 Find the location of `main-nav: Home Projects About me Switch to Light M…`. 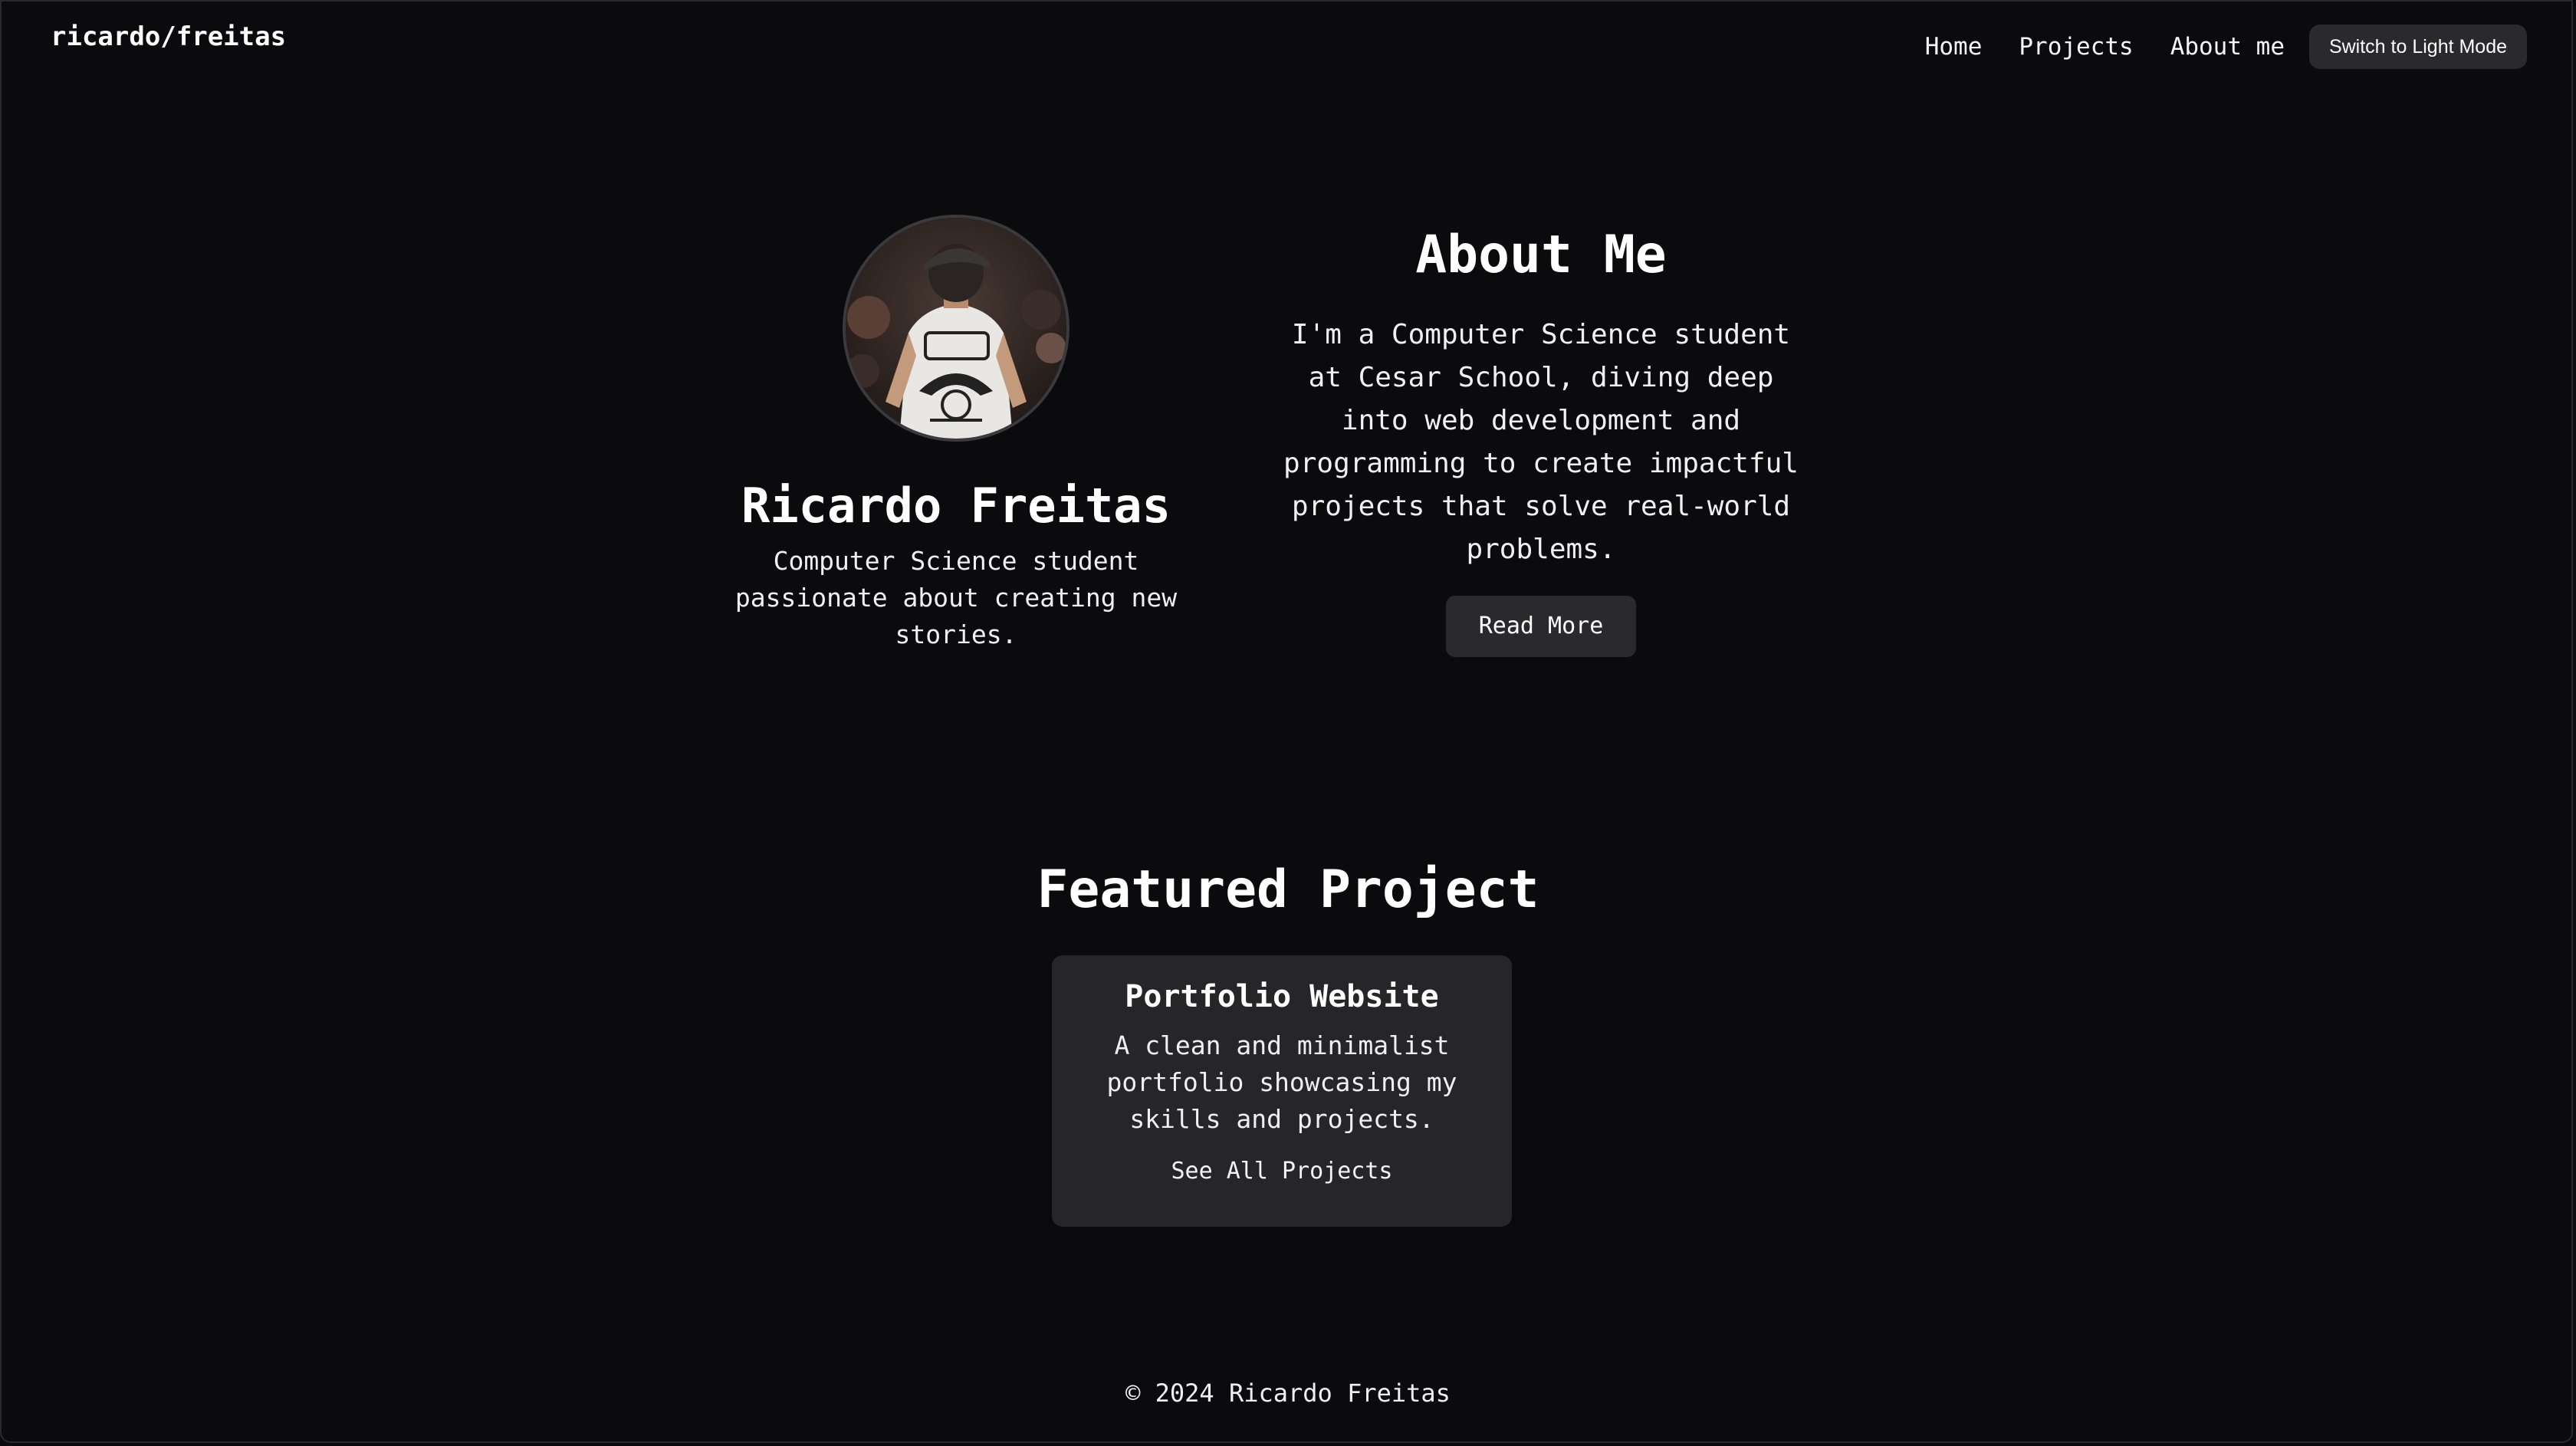

main-nav: Home Projects About me Switch to Light M… is located at coordinates (2226, 47).